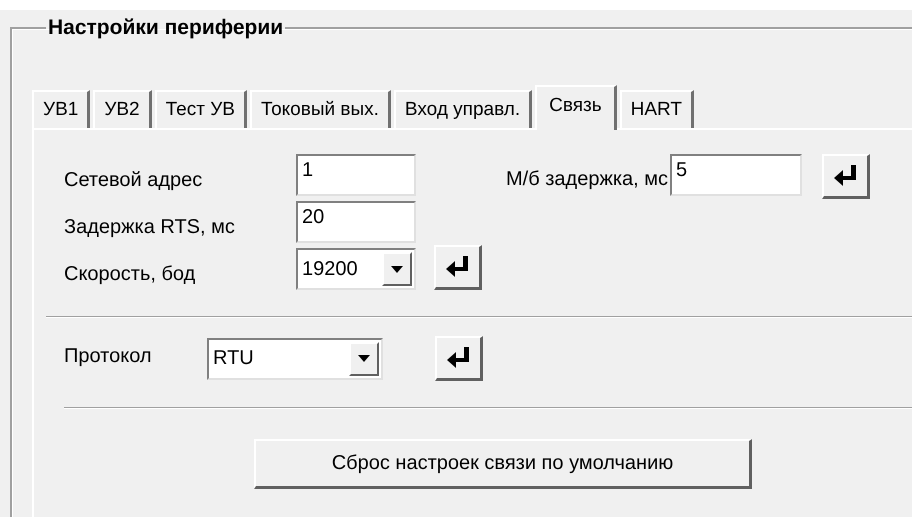 Image resolution: width=912 pixels, height=517 pixels. Describe the element at coordinates (130, 275) in the screenshot. I see `field-label: Скорость, бод` at that location.